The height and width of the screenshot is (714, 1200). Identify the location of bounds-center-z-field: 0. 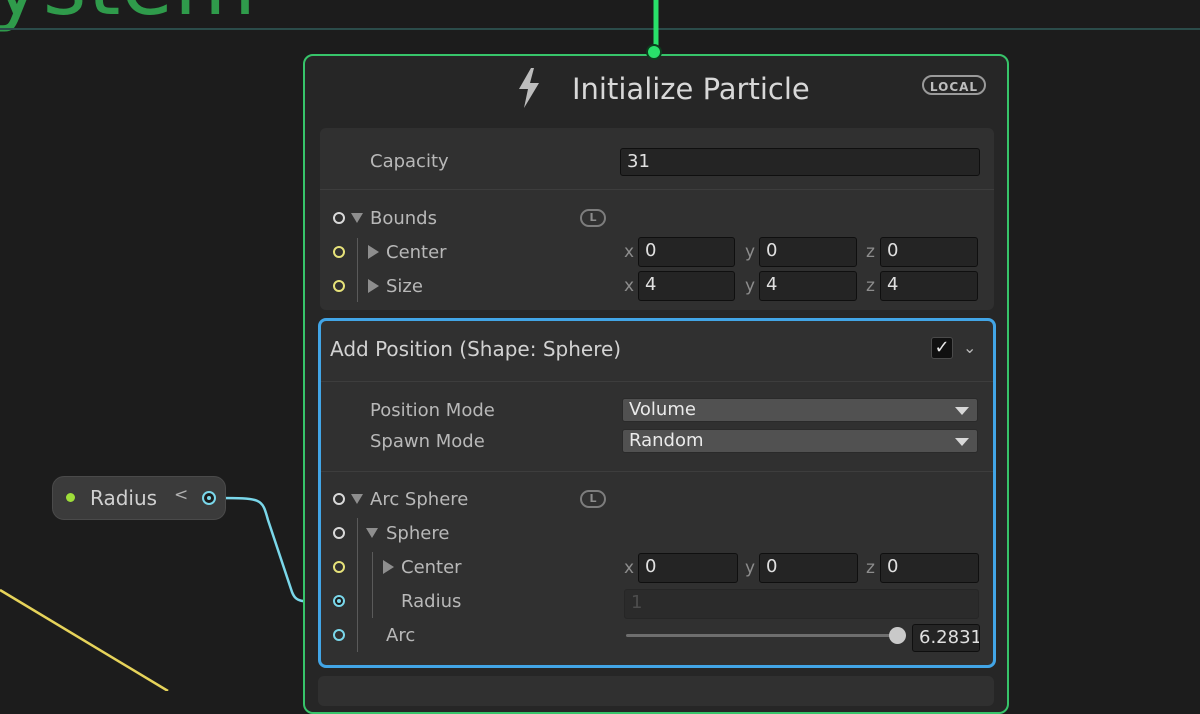
(929, 252).